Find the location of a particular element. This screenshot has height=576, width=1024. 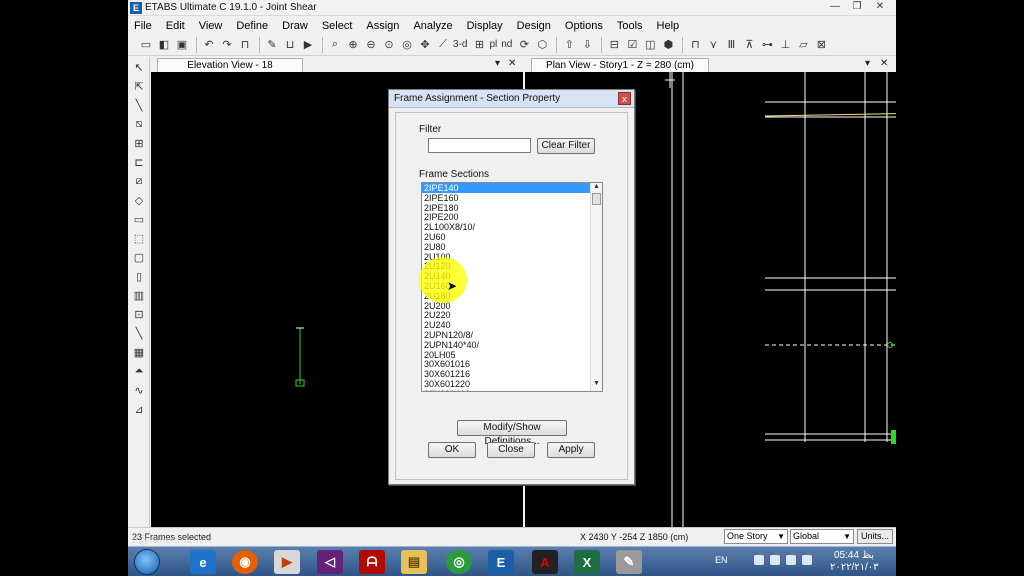

close-button: Close is located at coordinates (511, 450).